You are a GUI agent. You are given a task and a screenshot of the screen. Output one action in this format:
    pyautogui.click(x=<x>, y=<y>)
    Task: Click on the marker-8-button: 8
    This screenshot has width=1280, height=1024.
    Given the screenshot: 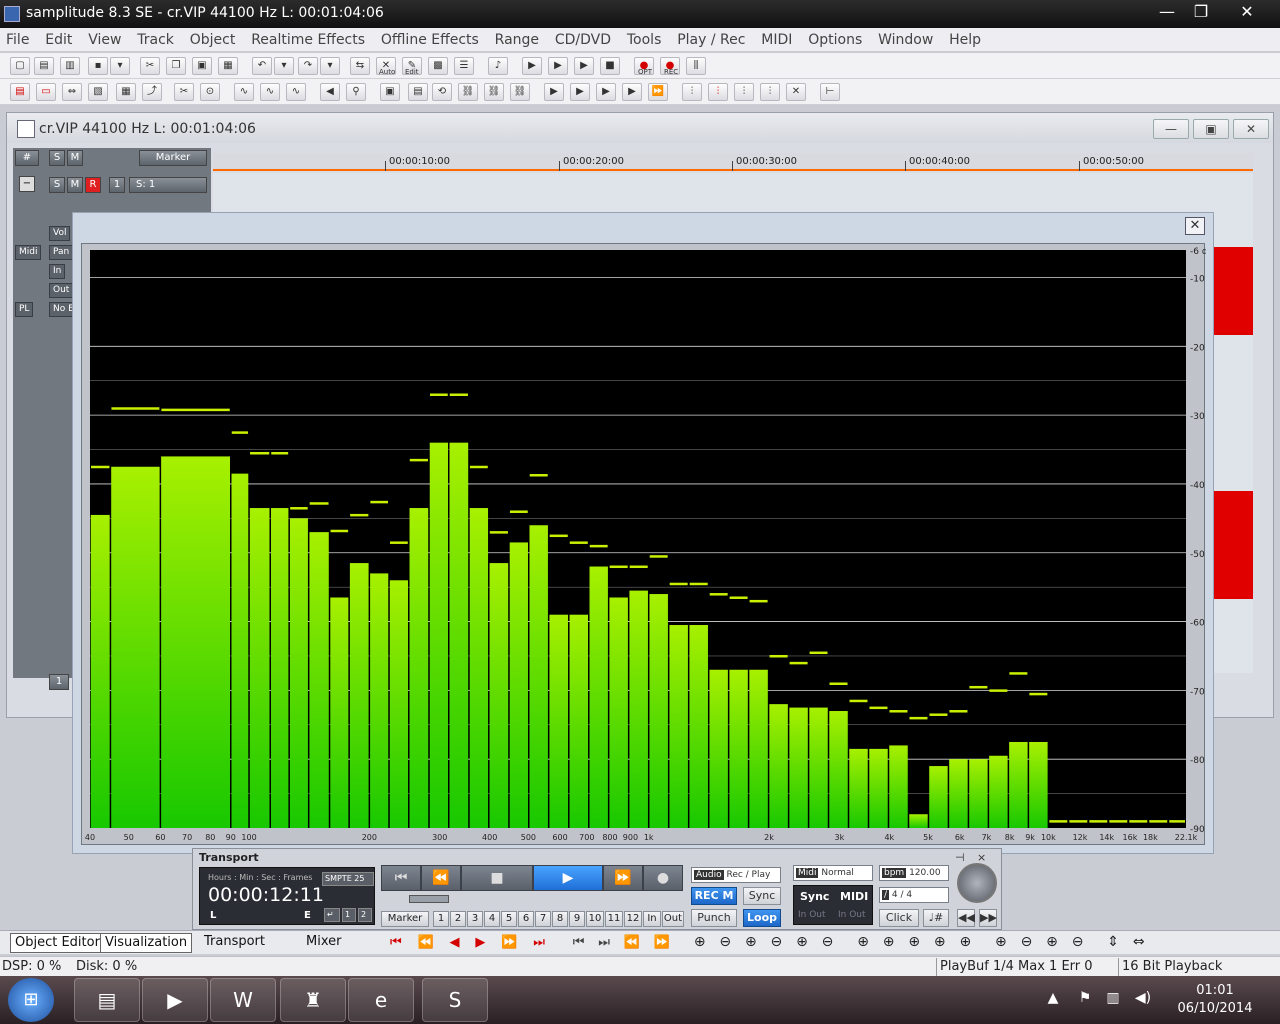 What is the action you would take?
    pyautogui.click(x=560, y=919)
    